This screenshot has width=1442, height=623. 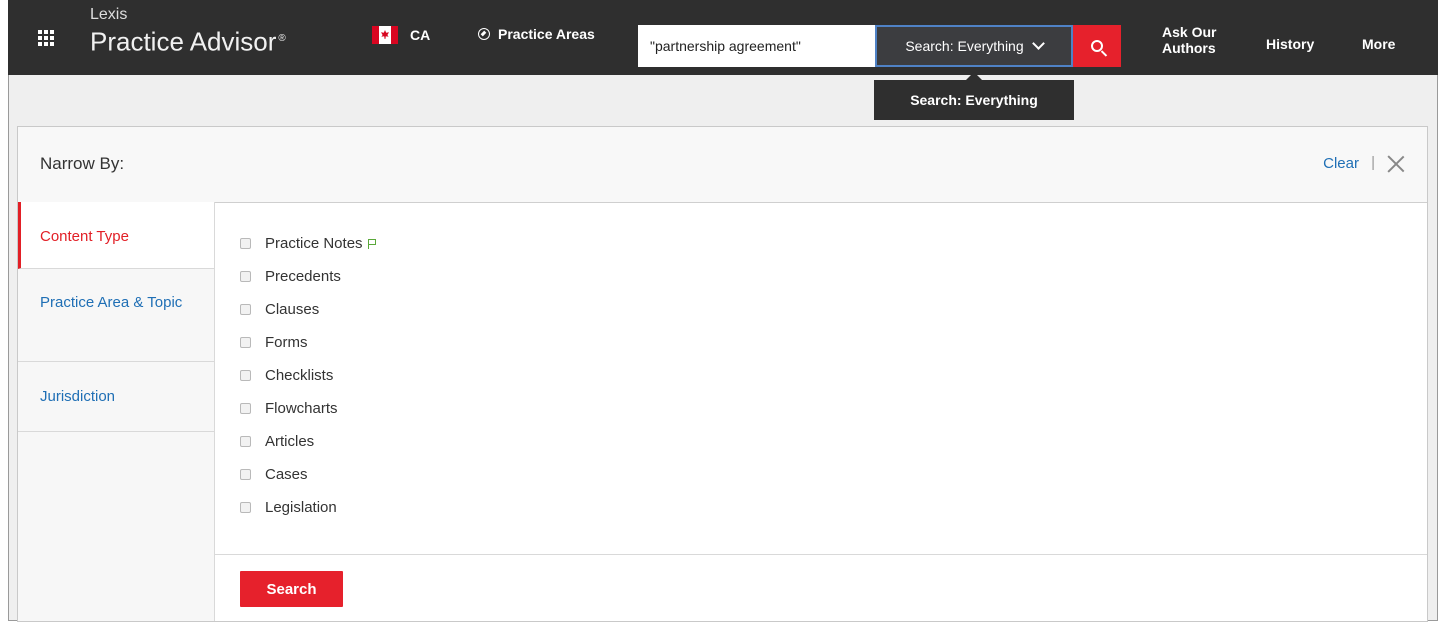 What do you see at coordinates (116, 397) in the screenshot?
I see `tab-jurisdiction: Jurisdiction` at bounding box center [116, 397].